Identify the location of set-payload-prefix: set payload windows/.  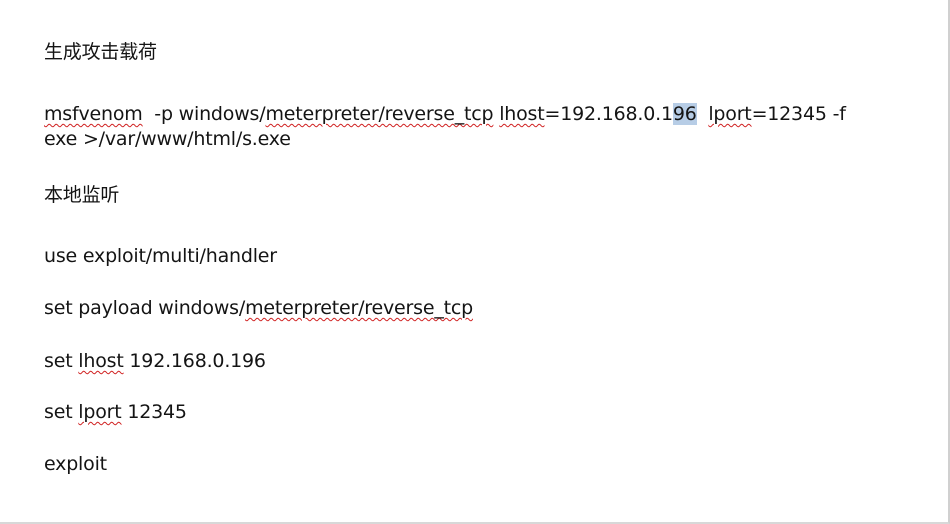
(145, 308).